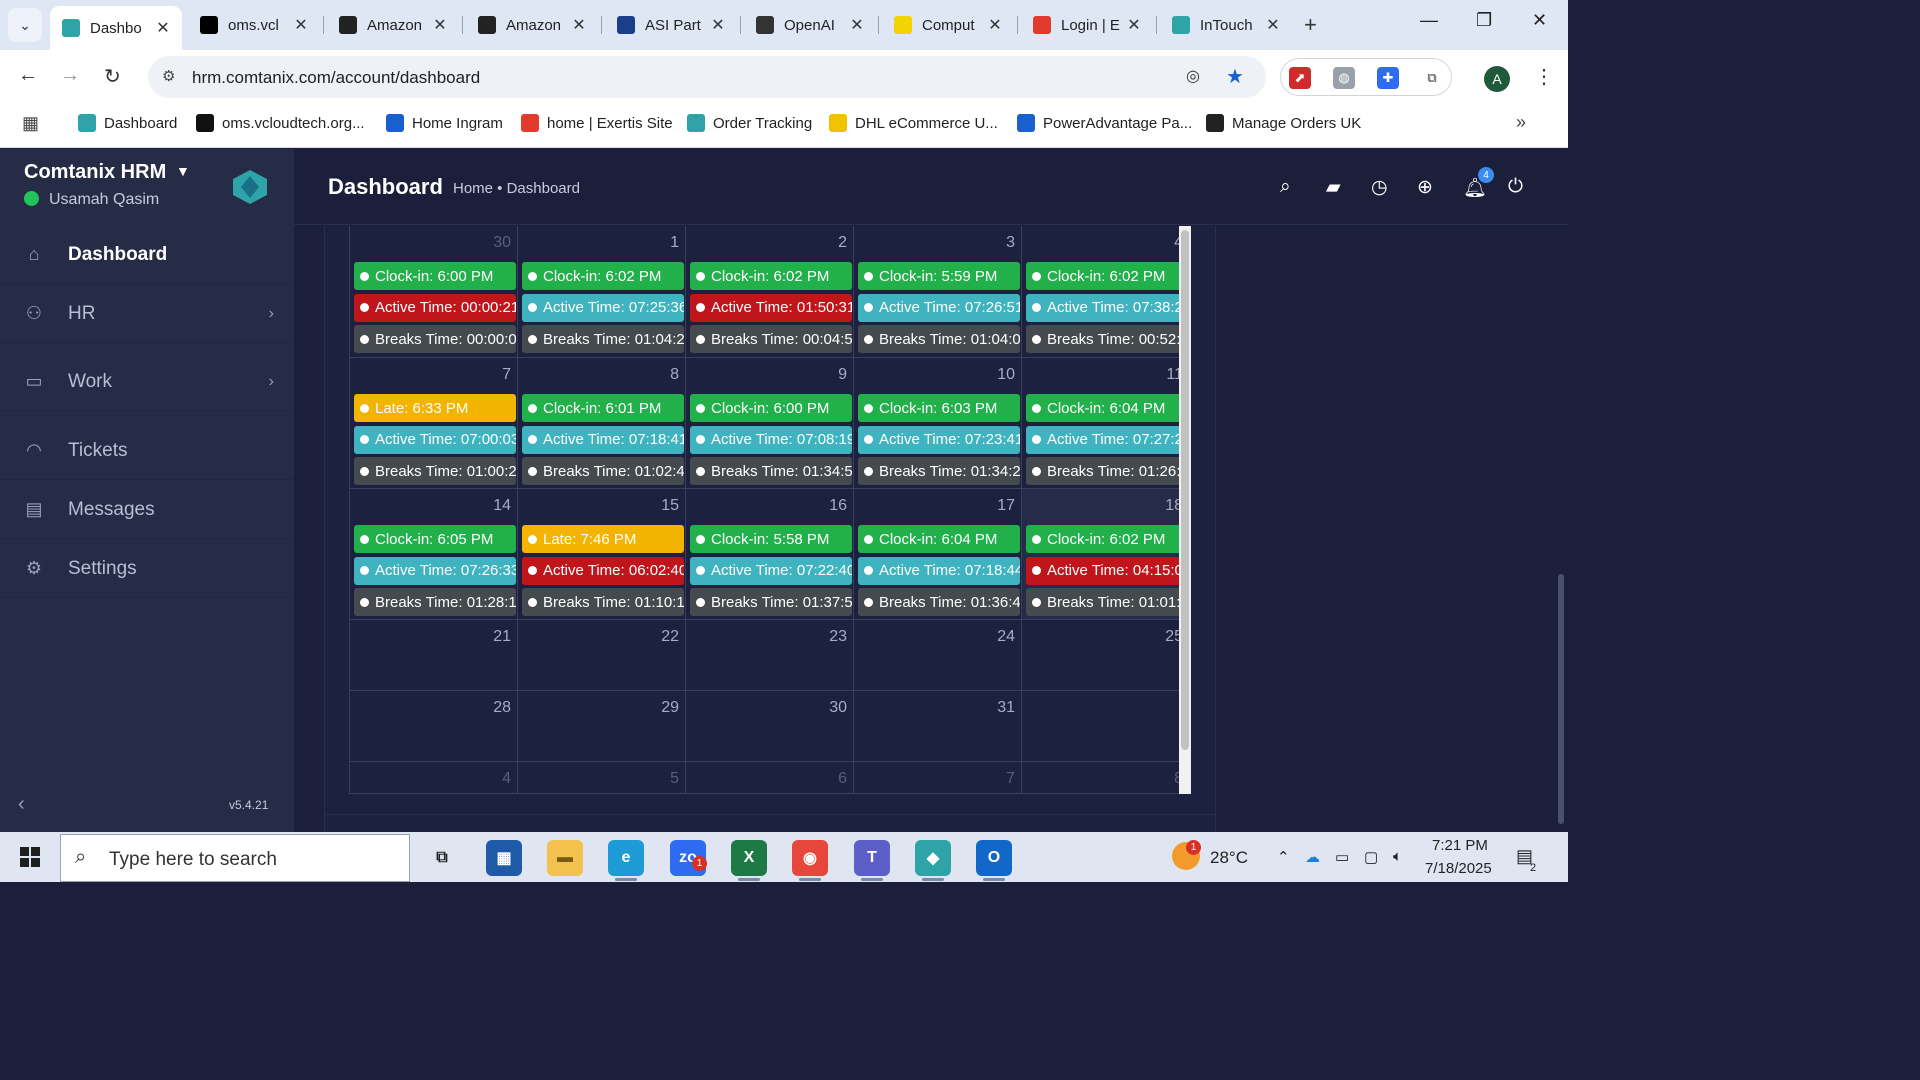  What do you see at coordinates (771, 339) in the screenshot?
I see `attendance-event: Breaks Time: 00:04:56` at bounding box center [771, 339].